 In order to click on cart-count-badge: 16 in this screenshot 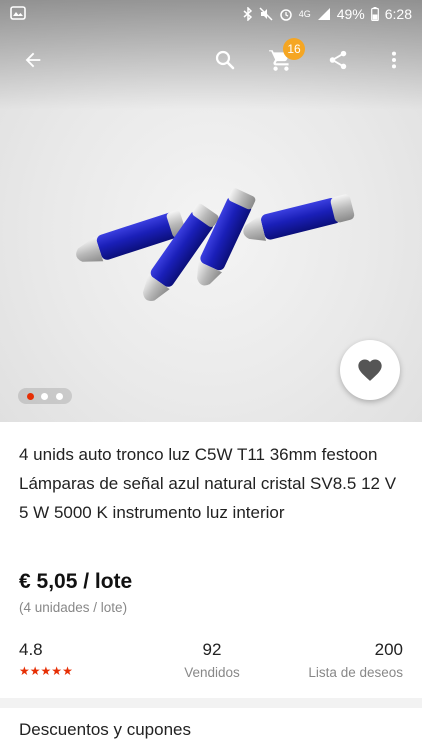, I will do `click(294, 49)`.